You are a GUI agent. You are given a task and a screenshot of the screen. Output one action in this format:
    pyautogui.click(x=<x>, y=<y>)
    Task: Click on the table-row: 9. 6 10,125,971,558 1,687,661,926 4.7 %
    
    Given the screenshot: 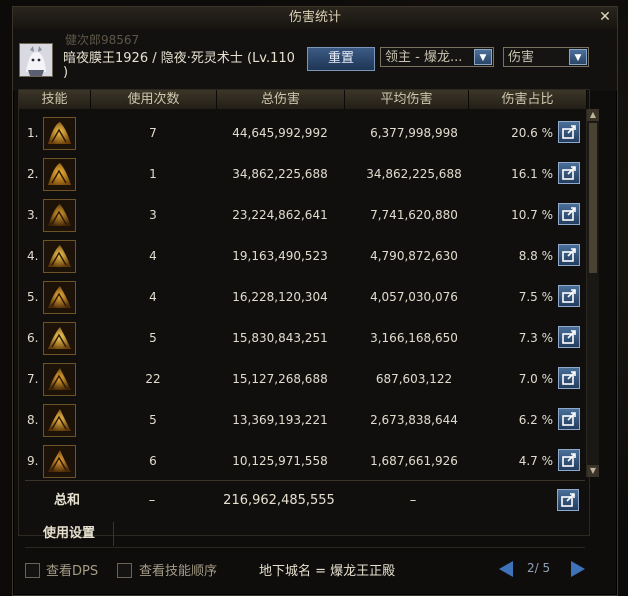 What is the action you would take?
    pyautogui.click(x=300, y=461)
    